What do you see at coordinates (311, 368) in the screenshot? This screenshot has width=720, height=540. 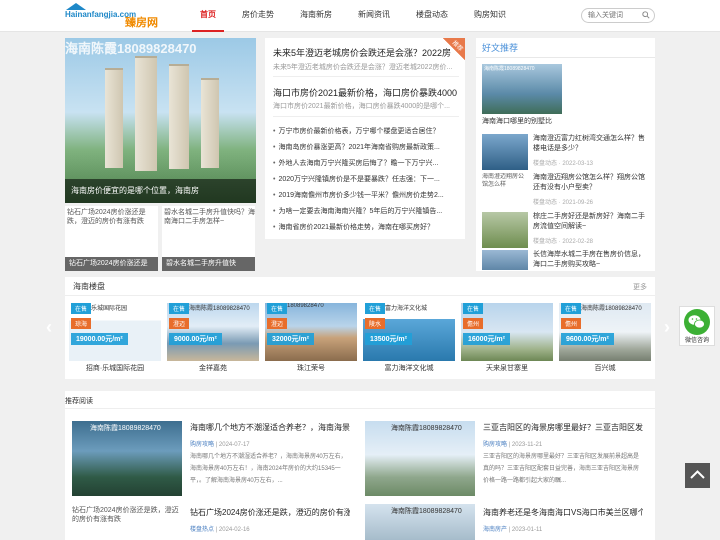 I see `property-name: 珠江荣号` at bounding box center [311, 368].